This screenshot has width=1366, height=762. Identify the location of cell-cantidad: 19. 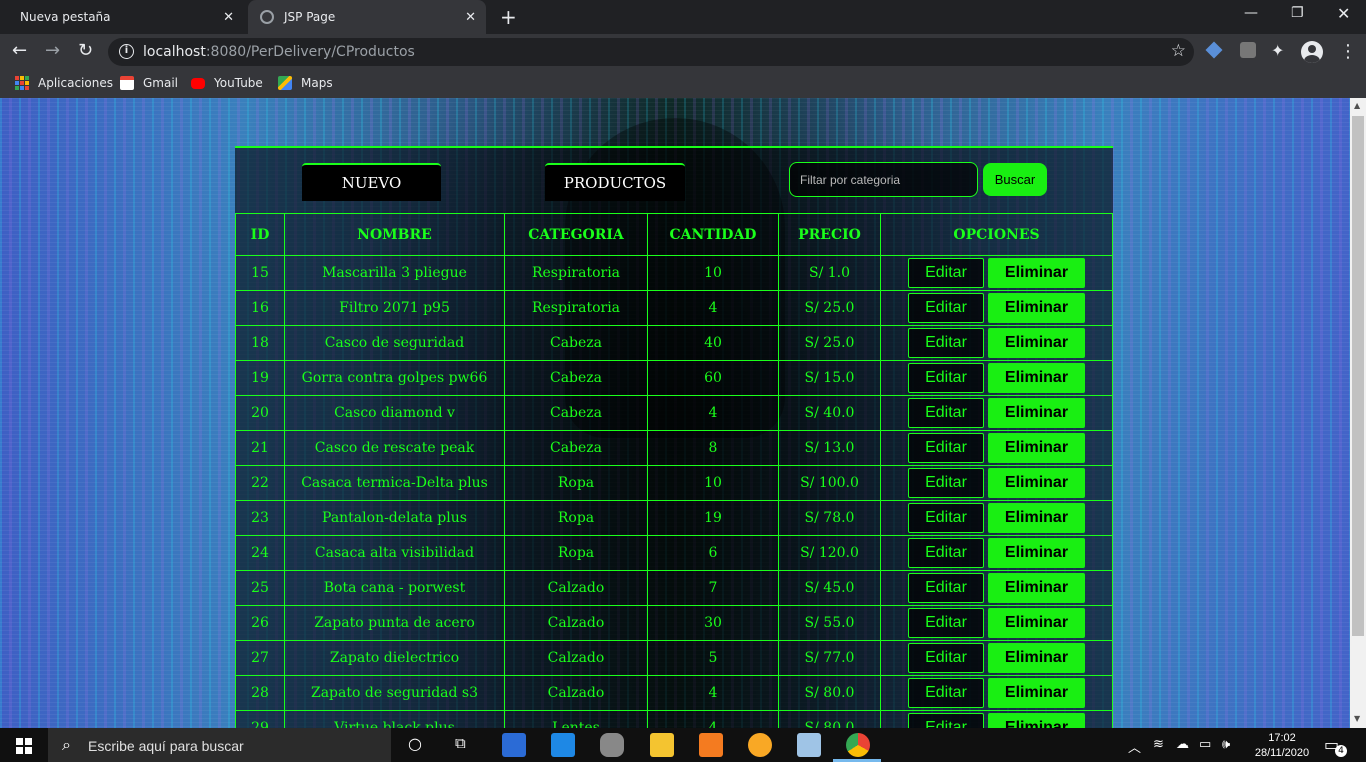
(713, 518).